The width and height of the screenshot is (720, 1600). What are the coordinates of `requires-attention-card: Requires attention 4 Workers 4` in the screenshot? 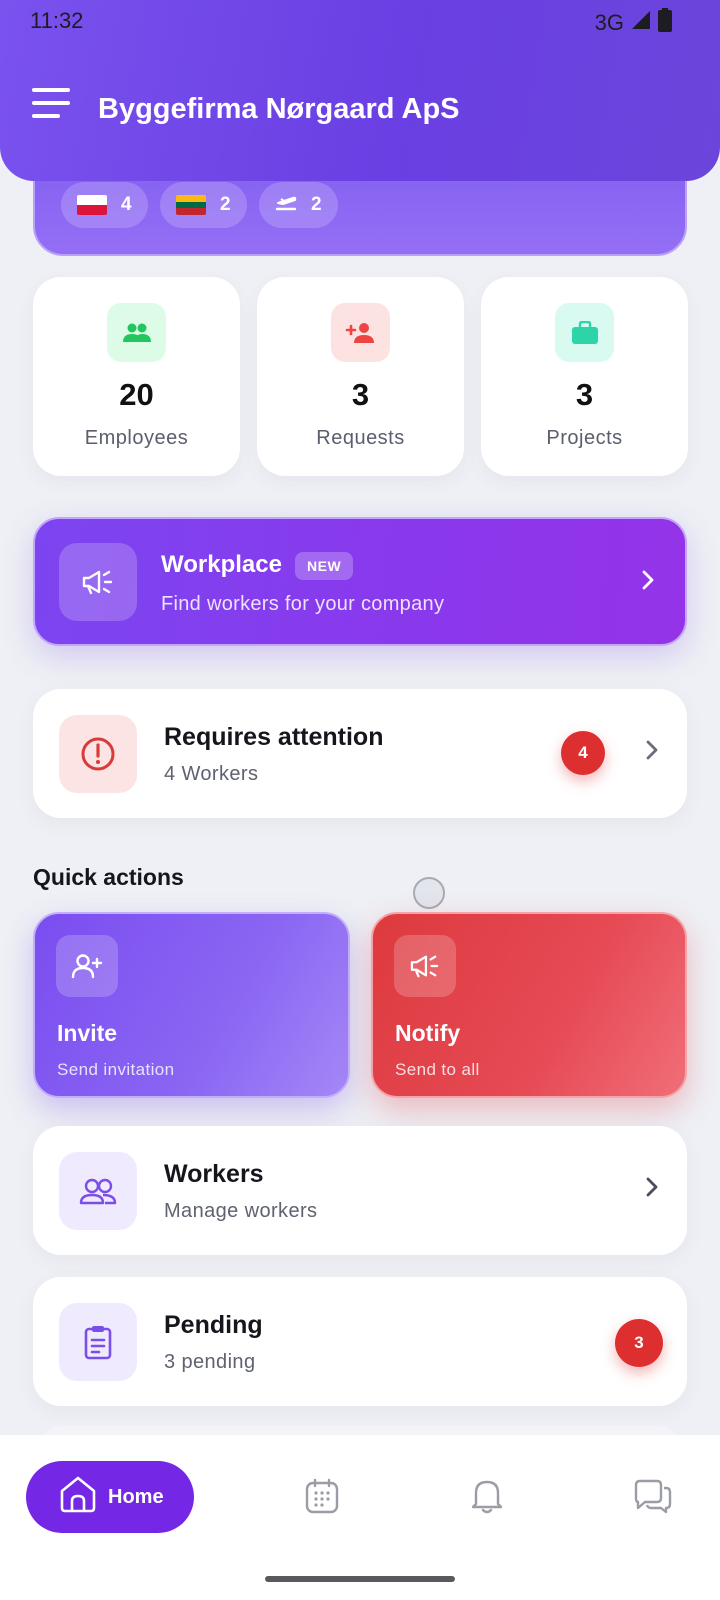 It's located at (360, 753).